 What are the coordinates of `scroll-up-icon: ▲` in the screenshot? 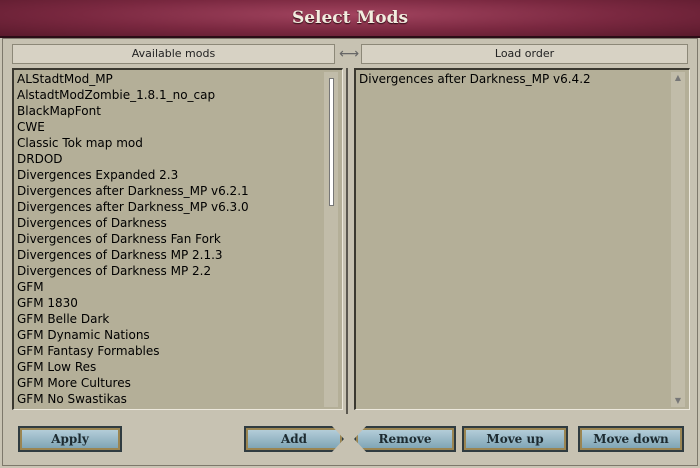 It's located at (678, 78).